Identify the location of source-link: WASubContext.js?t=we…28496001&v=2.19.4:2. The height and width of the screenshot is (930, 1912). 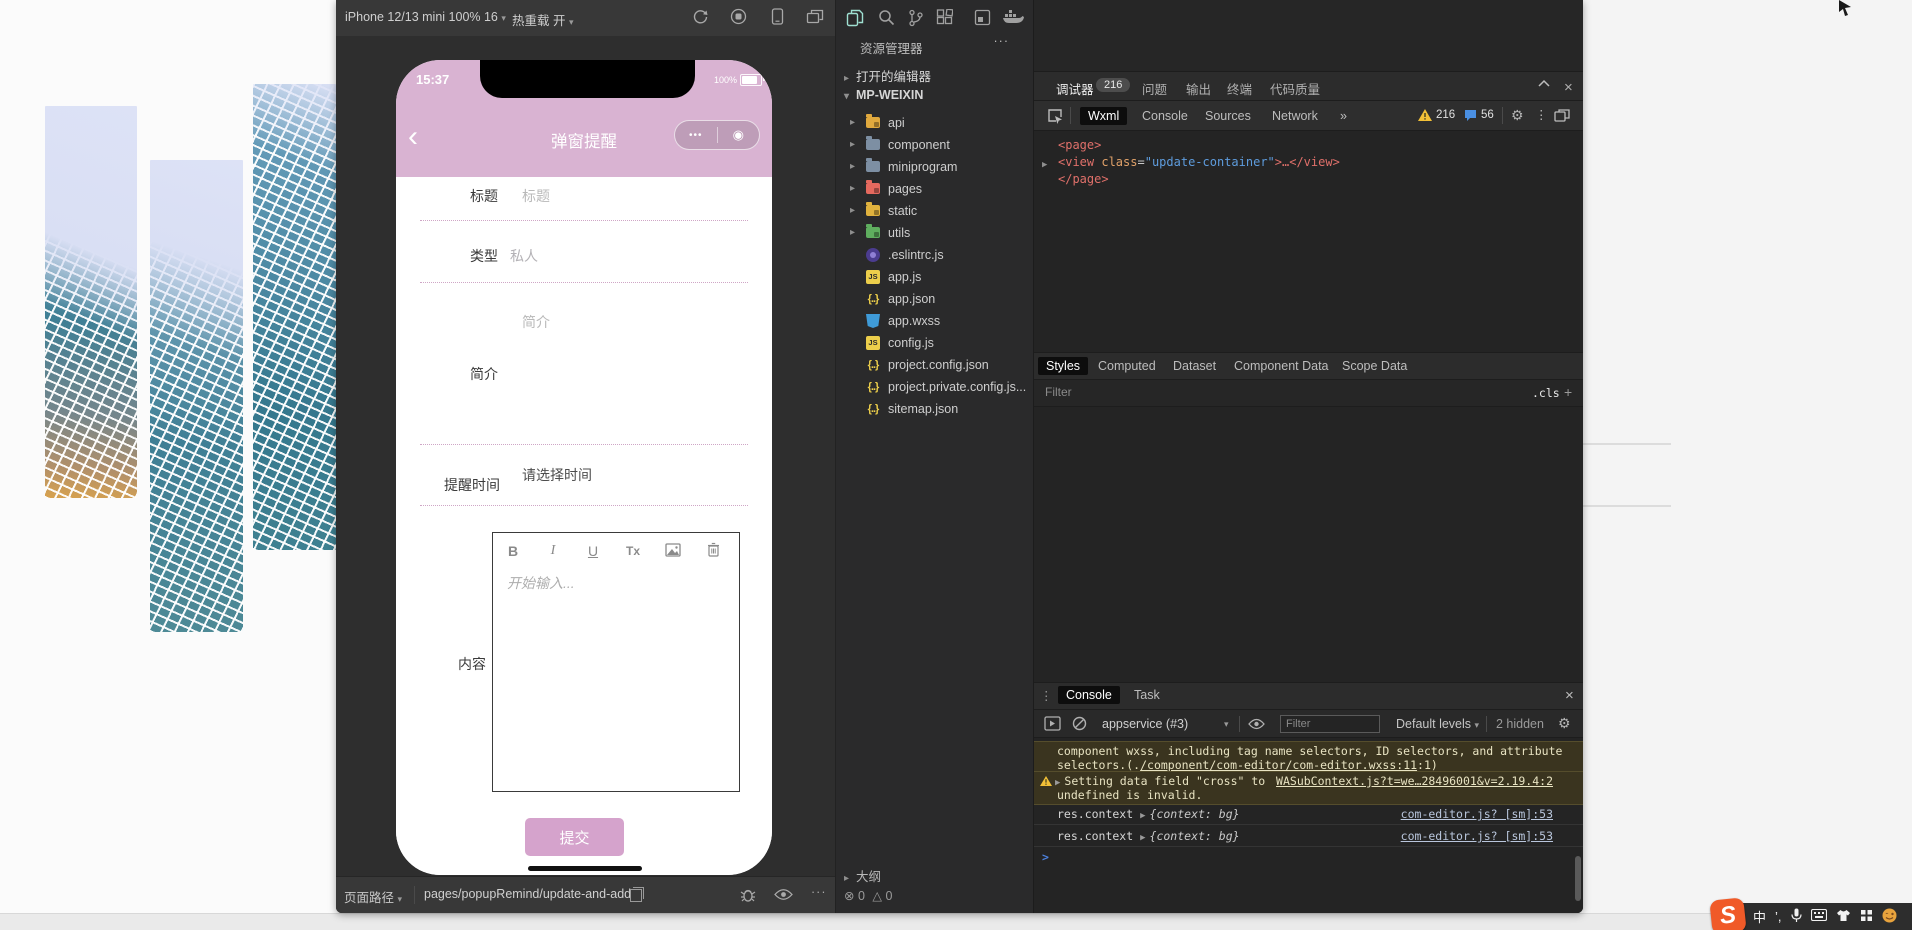
(1414, 781).